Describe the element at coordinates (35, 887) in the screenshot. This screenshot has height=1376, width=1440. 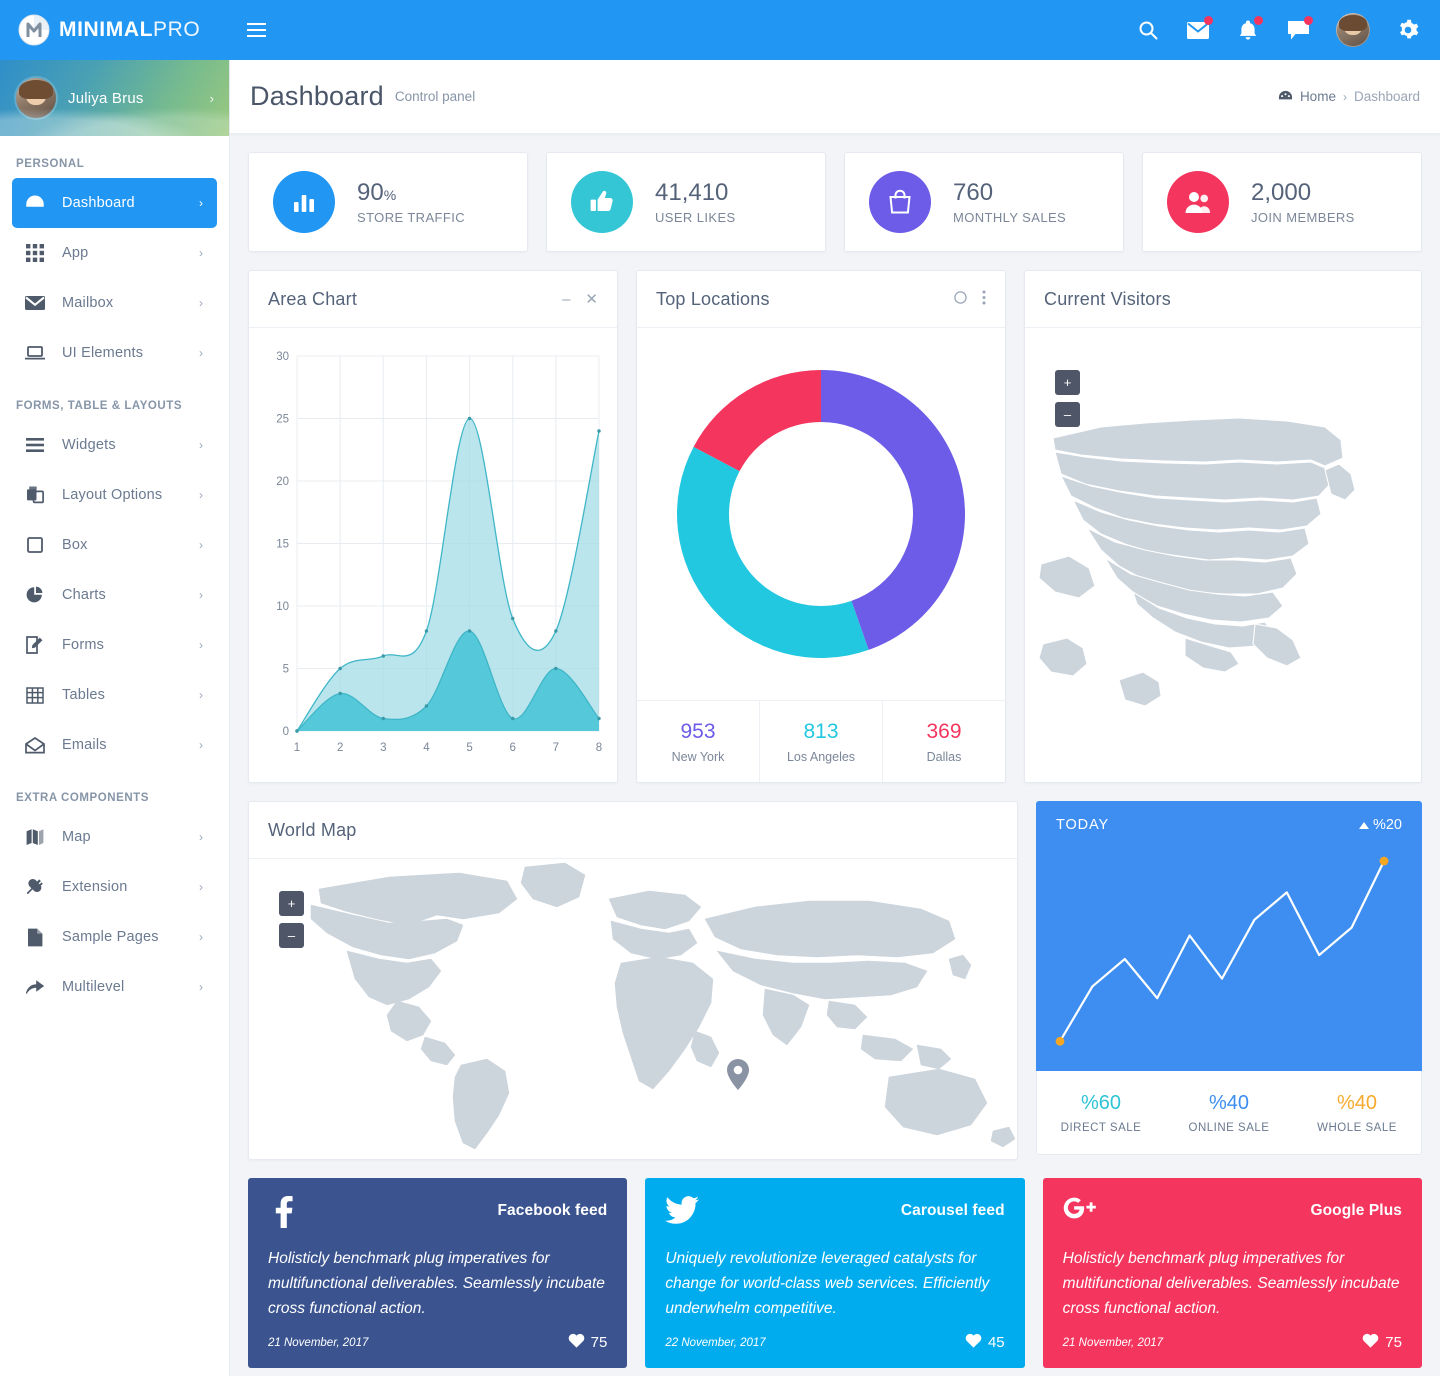
I see `plug-icon` at that location.